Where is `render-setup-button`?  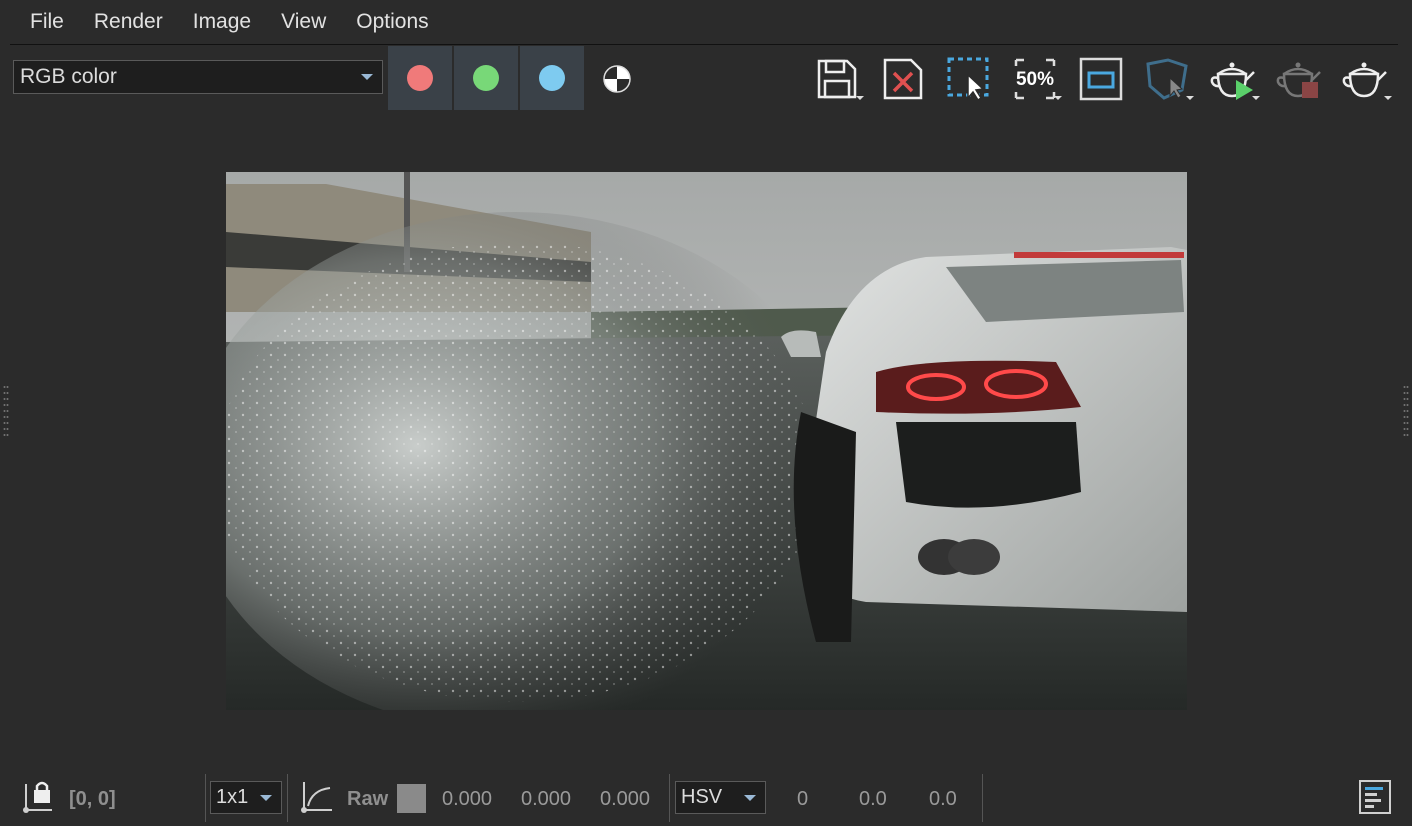
render-setup-button is located at coordinates (1367, 79).